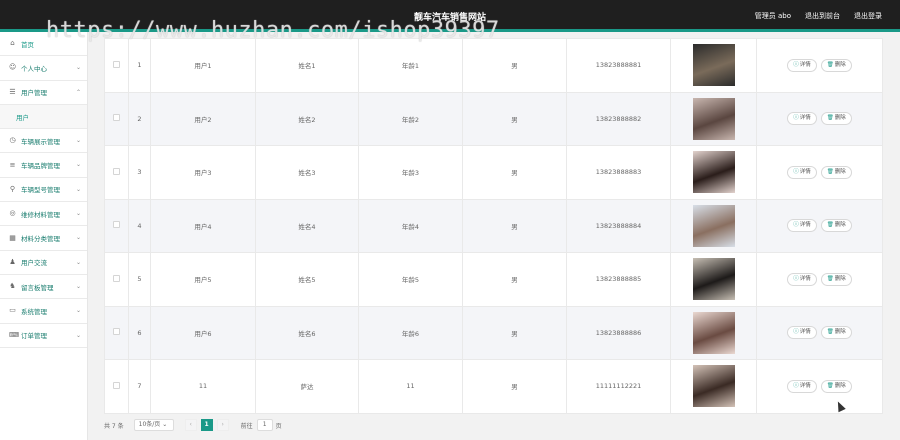 This screenshot has width=900, height=440. What do you see at coordinates (619, 387) in the screenshot?
I see `phone-cell: 11111112221` at bounding box center [619, 387].